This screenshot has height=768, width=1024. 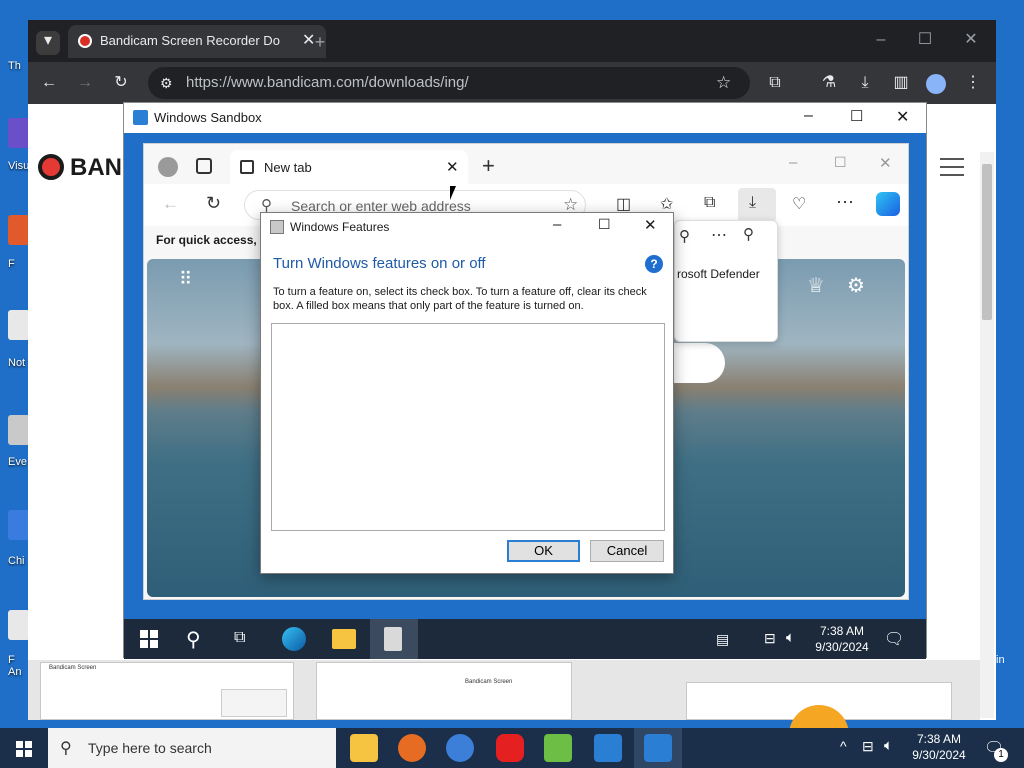 What do you see at coordinates (468, 427) in the screenshot?
I see `features-tree` at bounding box center [468, 427].